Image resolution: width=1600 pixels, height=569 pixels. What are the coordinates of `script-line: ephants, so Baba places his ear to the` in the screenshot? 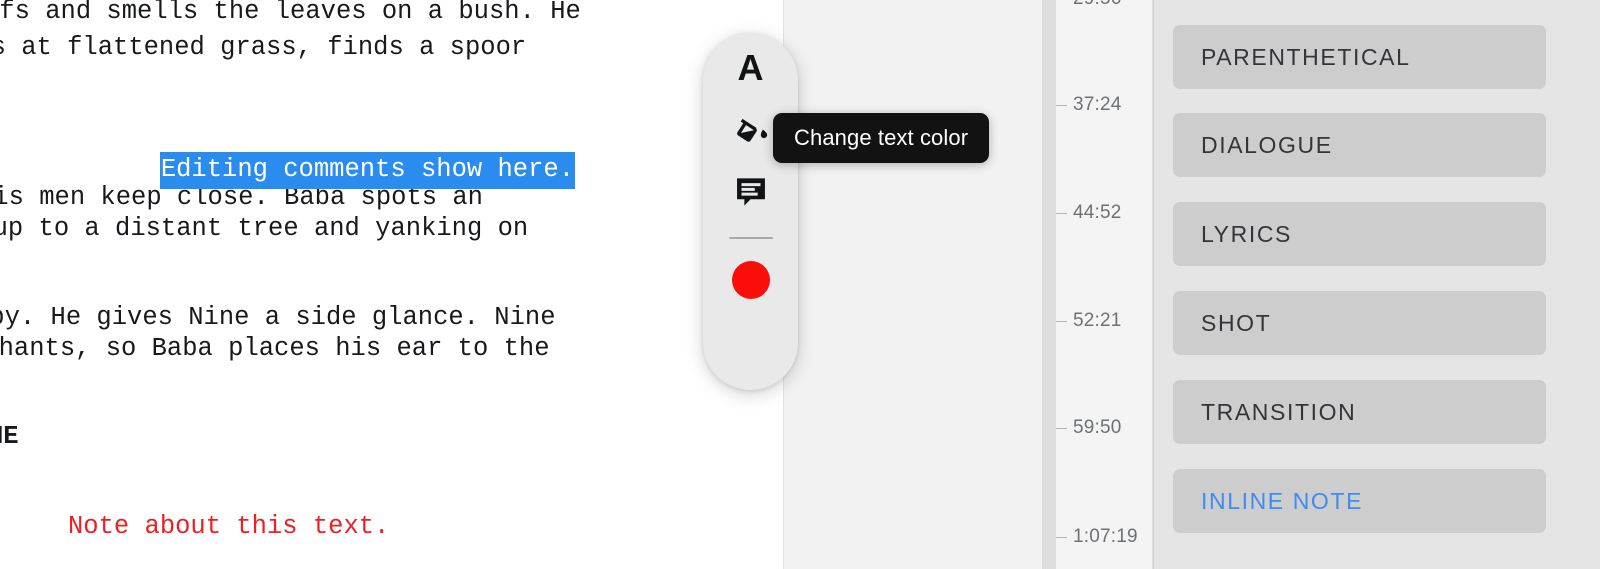 It's located at (275, 348).